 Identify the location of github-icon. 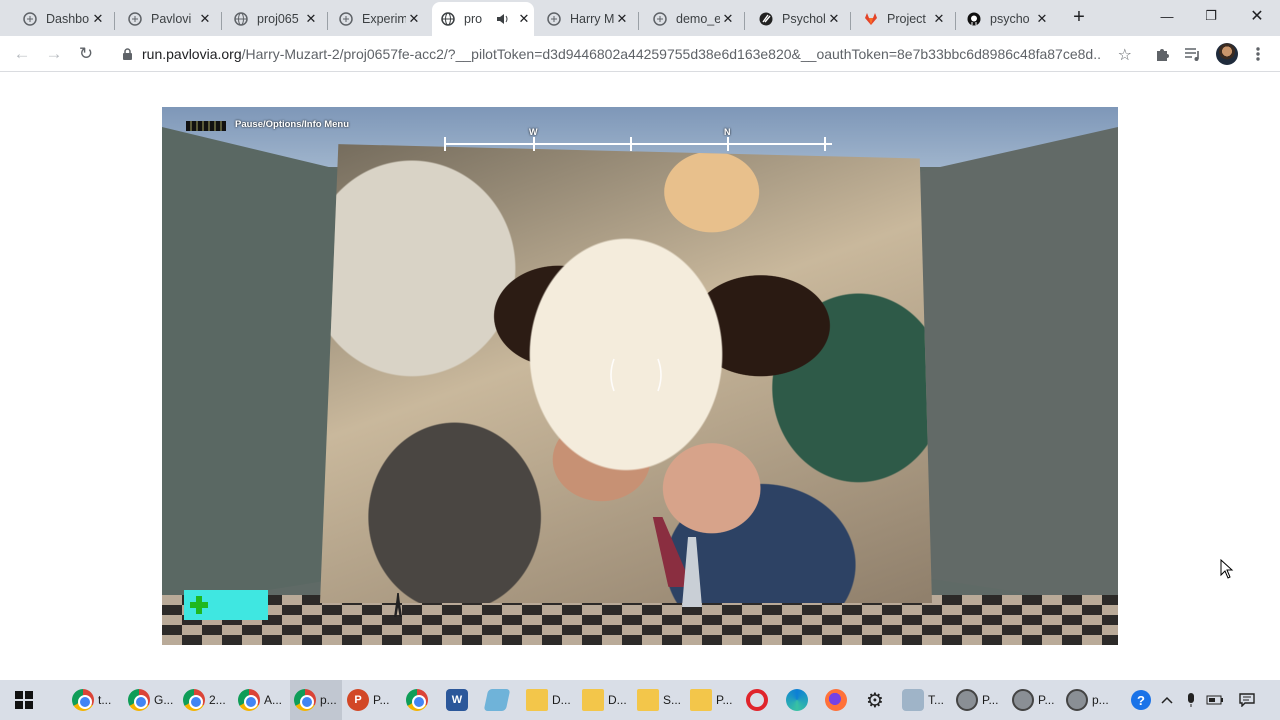
(974, 19).